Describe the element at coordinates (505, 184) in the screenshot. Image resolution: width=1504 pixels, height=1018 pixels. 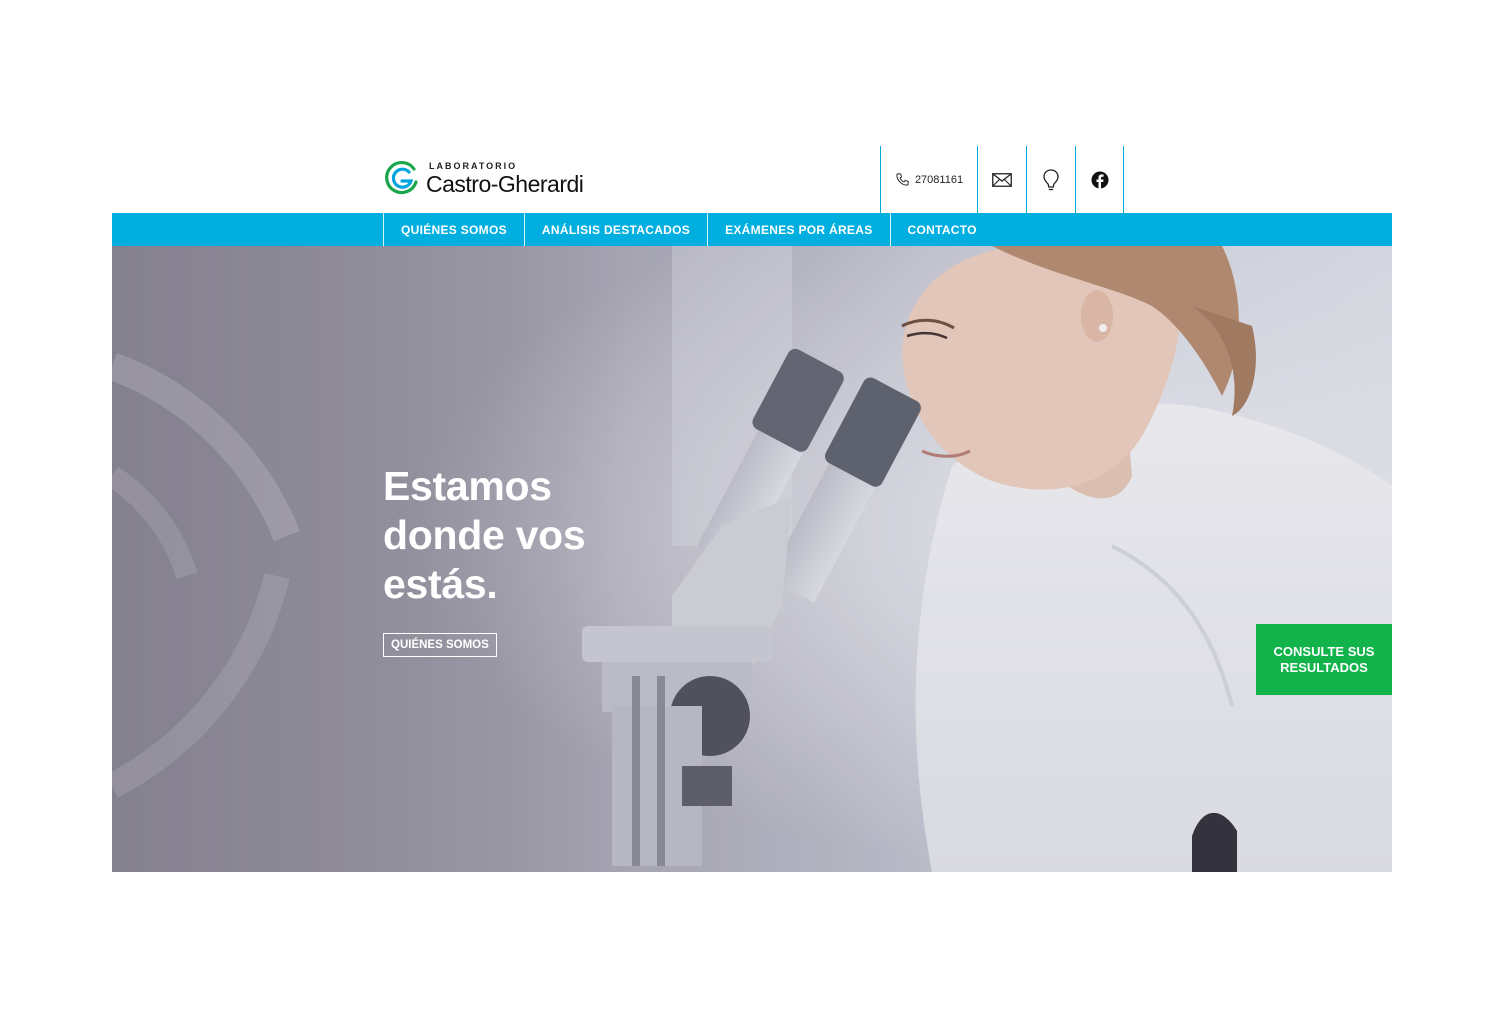
I see `logo-title: Castro-Gherardi` at that location.